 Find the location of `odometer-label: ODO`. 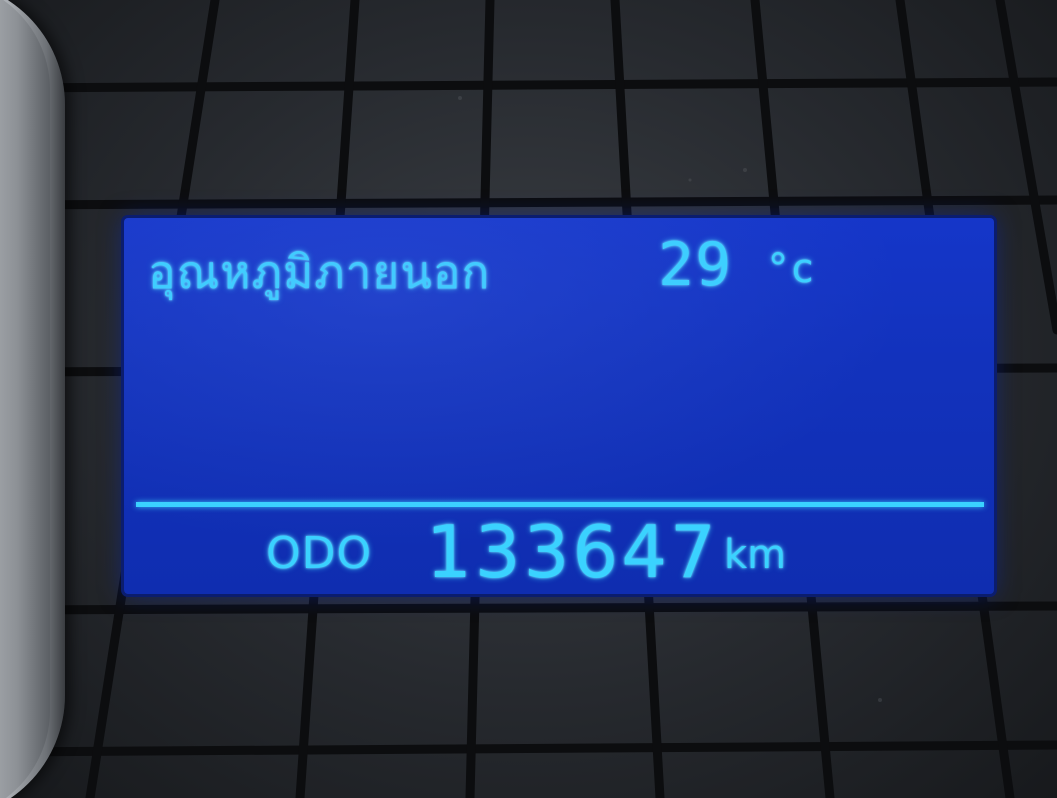

odometer-label: ODO is located at coordinates (319, 553).